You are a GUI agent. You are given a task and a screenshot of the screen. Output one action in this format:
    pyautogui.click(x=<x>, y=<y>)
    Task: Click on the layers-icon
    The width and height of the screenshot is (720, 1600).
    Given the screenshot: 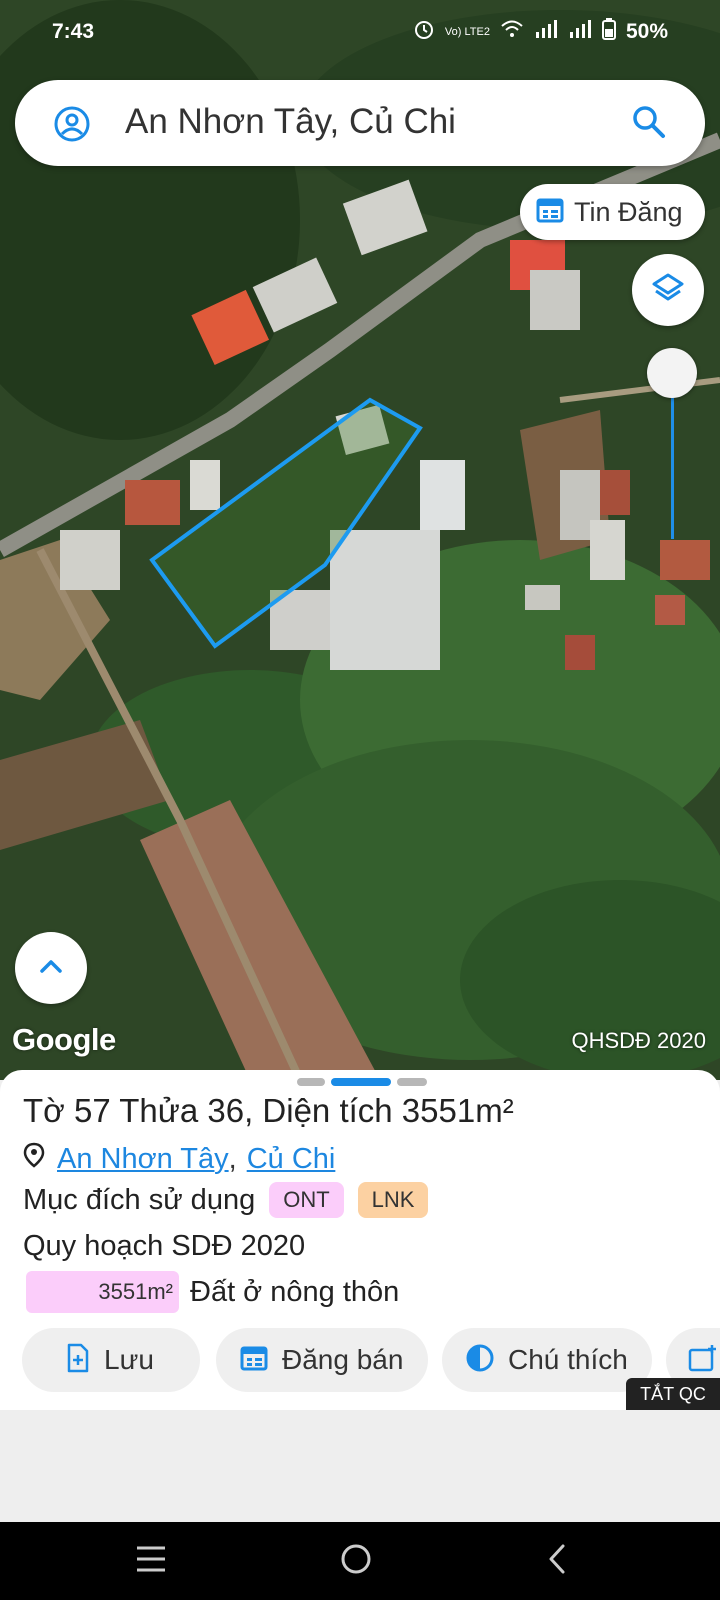 What is the action you would take?
    pyautogui.click(x=668, y=290)
    